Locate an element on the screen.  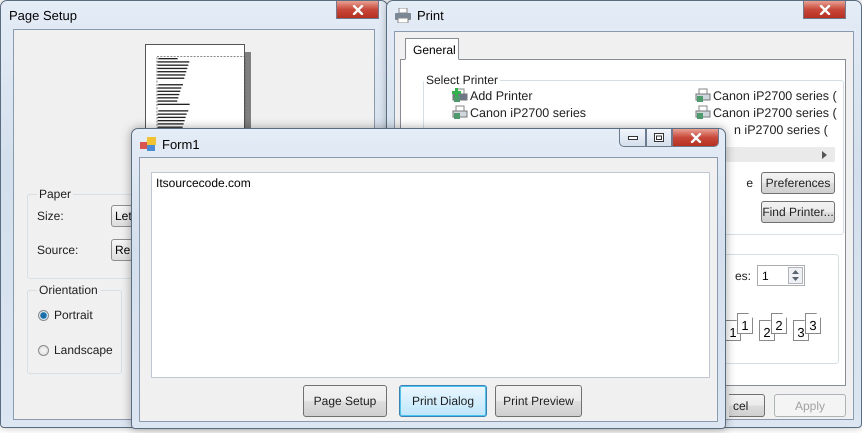
source-dropdown: Re is located at coordinates (121, 250).